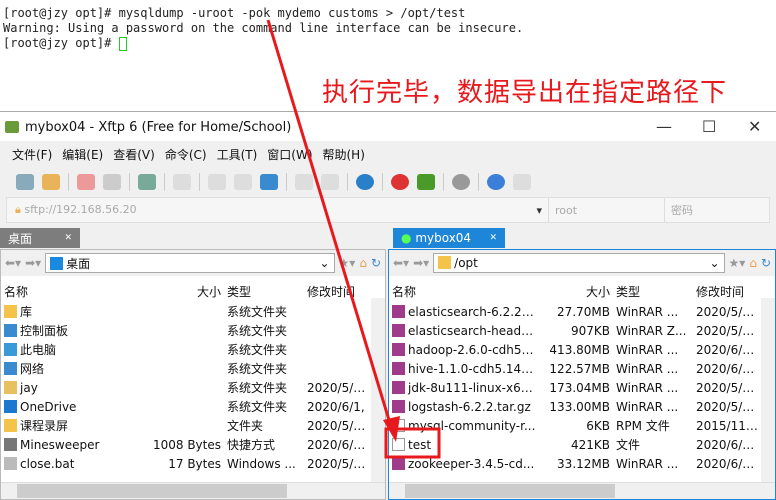 This screenshot has width=776, height=500. I want to click on paste-icon, so click(243, 182).